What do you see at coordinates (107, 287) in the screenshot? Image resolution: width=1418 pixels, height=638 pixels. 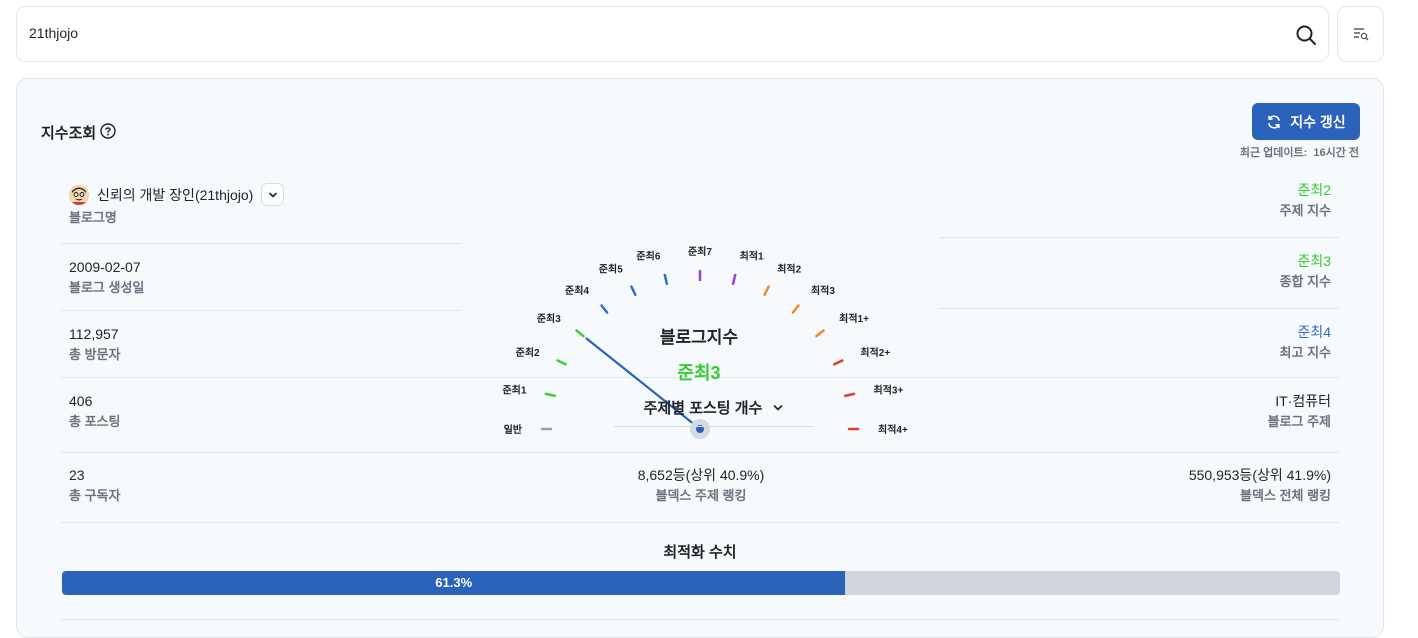 I see `blog-created-label: 블로그 생성일` at bounding box center [107, 287].